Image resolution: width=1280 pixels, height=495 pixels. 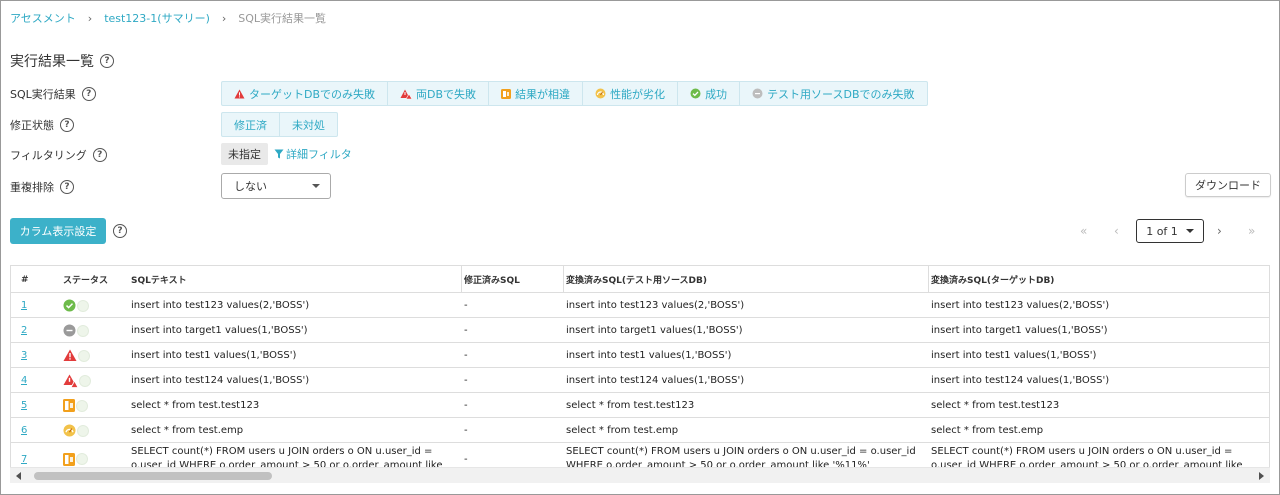 What do you see at coordinates (1083, 231) in the screenshot?
I see `first-page-icon: «` at bounding box center [1083, 231].